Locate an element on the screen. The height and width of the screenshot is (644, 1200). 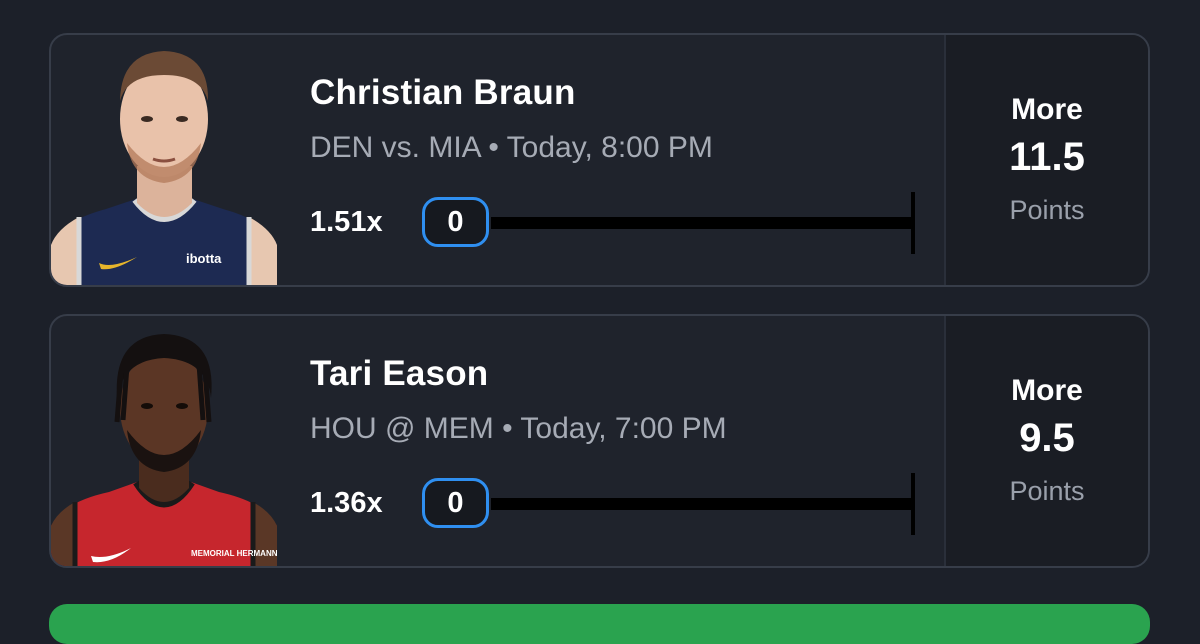
projection-line: 9.5 is located at coordinates (1047, 438).